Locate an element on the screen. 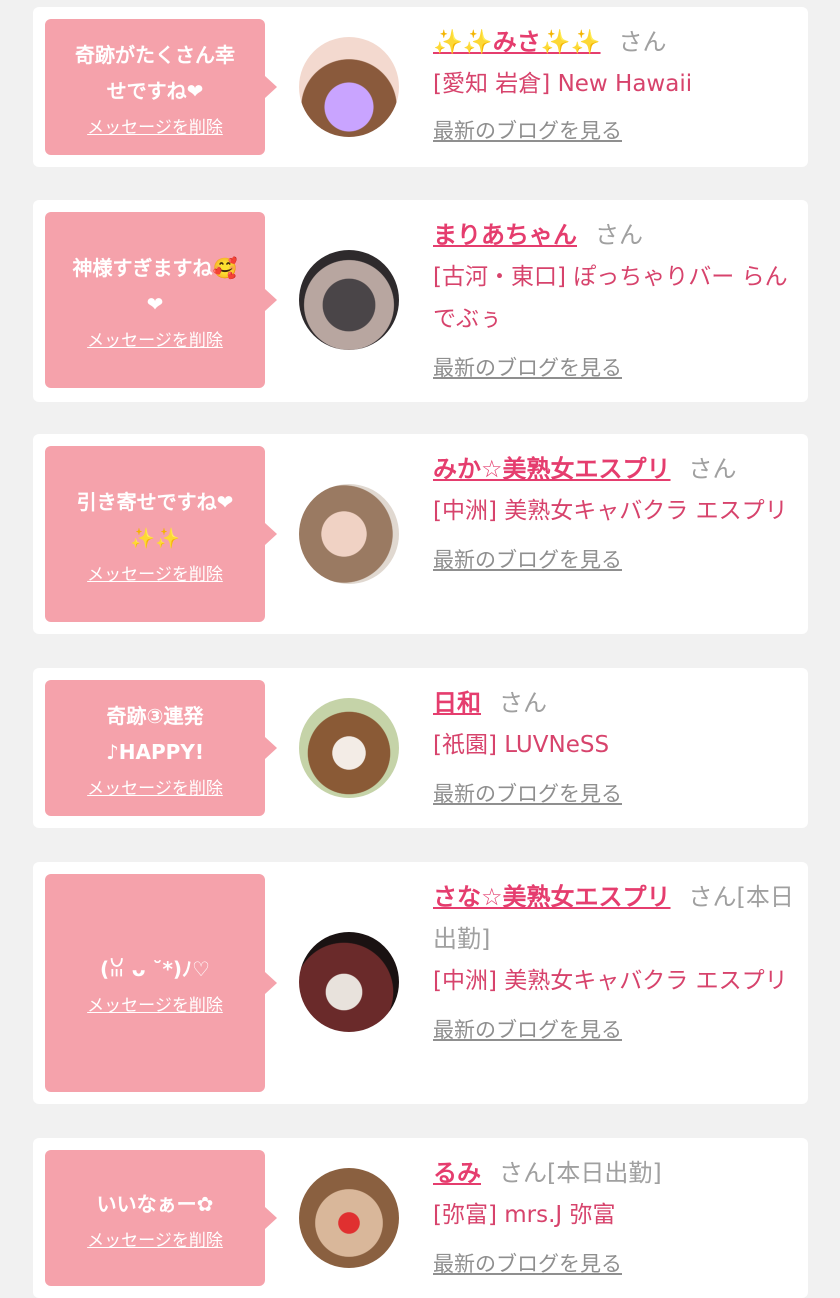 This screenshot has width=840, height=1298. status-tag: [本日出勤] is located at coordinates (604, 1173).